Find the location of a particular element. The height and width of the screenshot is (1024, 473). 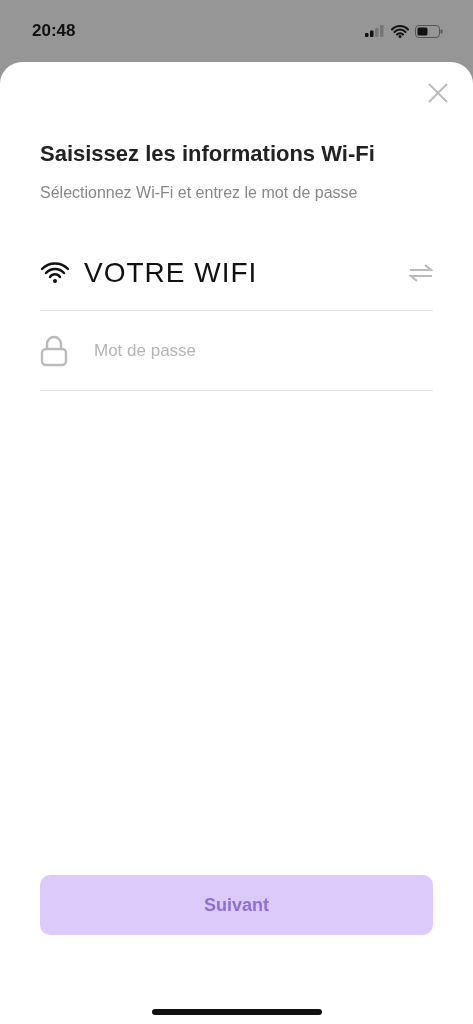

close-button is located at coordinates (438, 93).